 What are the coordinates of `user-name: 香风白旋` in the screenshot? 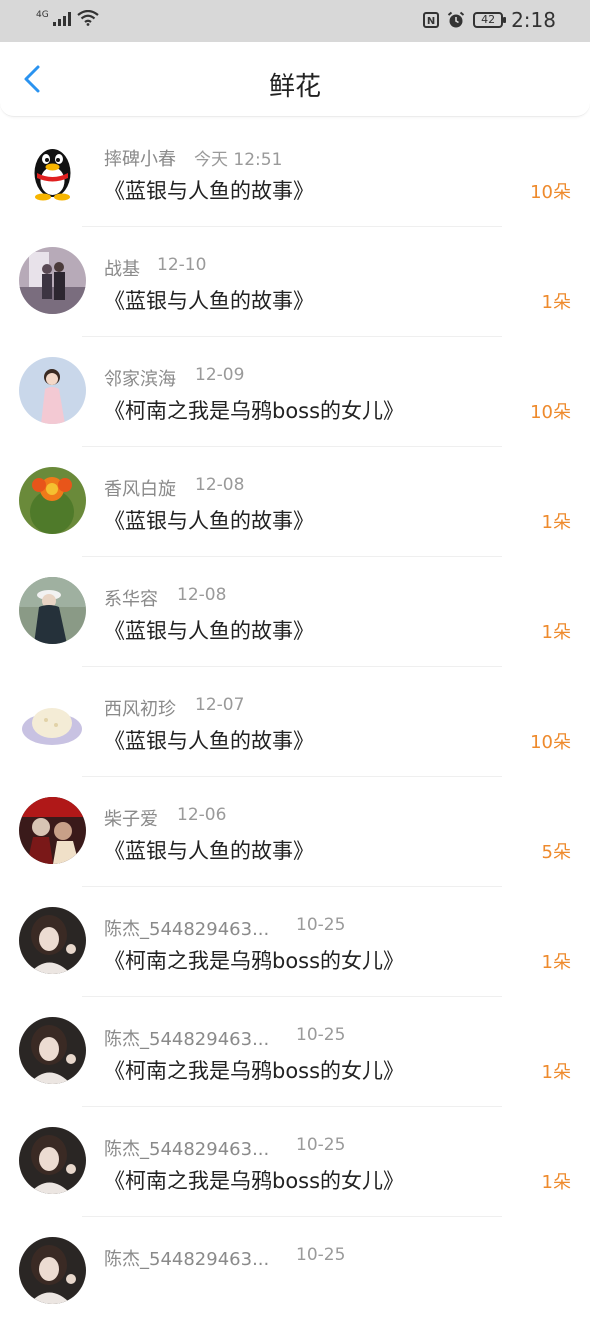 It's located at (140, 489).